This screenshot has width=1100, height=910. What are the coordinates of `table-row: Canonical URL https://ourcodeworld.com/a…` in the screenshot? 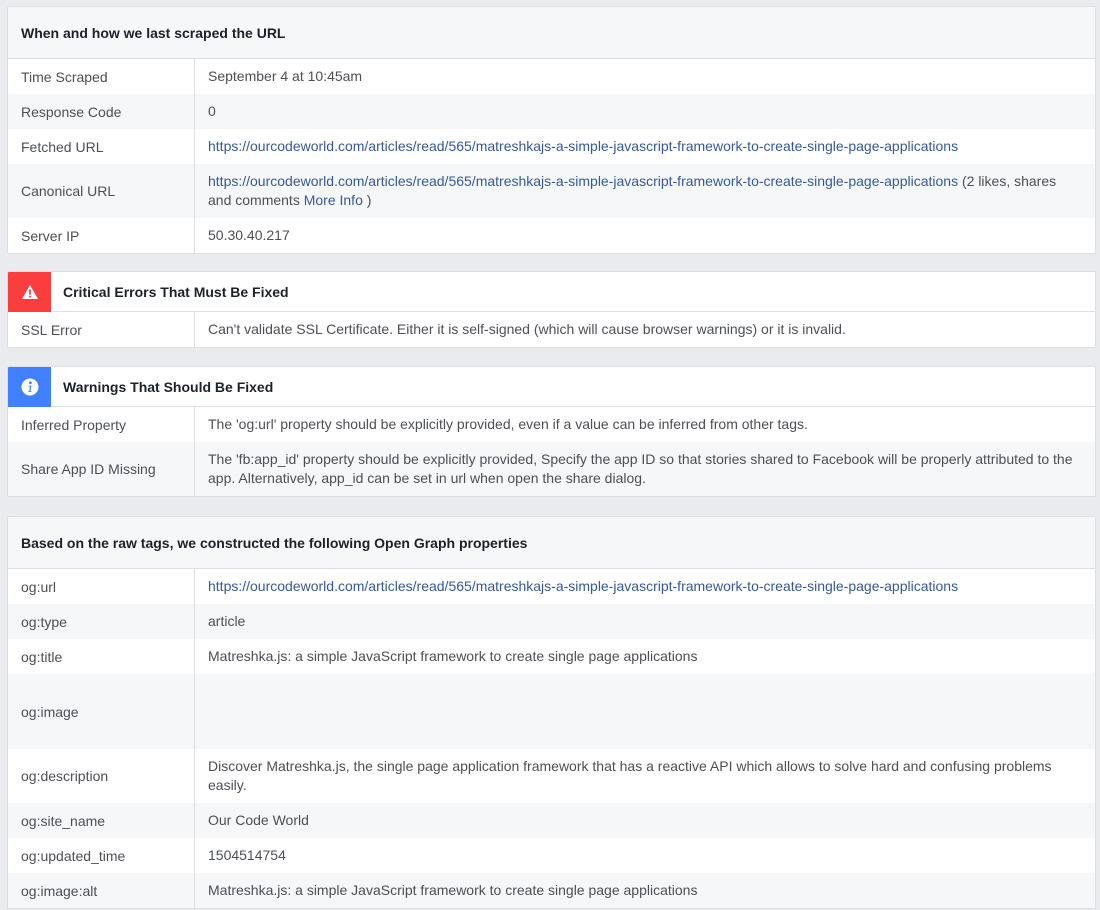 It's located at (551, 191).